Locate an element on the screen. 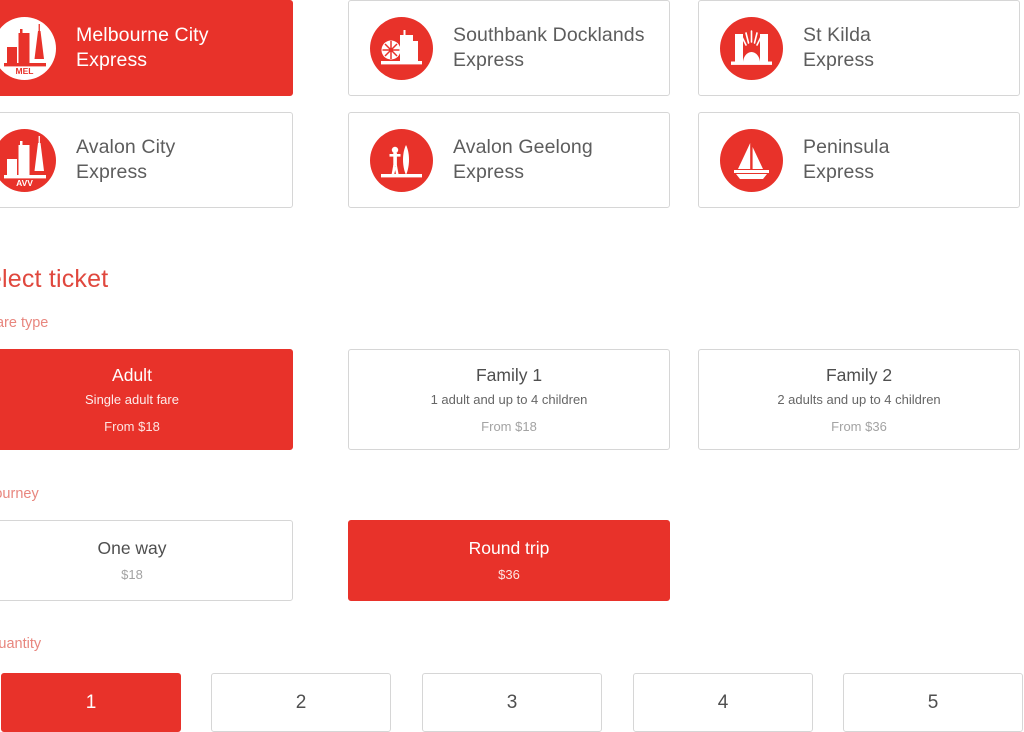 The width and height of the screenshot is (1024, 732). journey-price: $36 is located at coordinates (509, 574).